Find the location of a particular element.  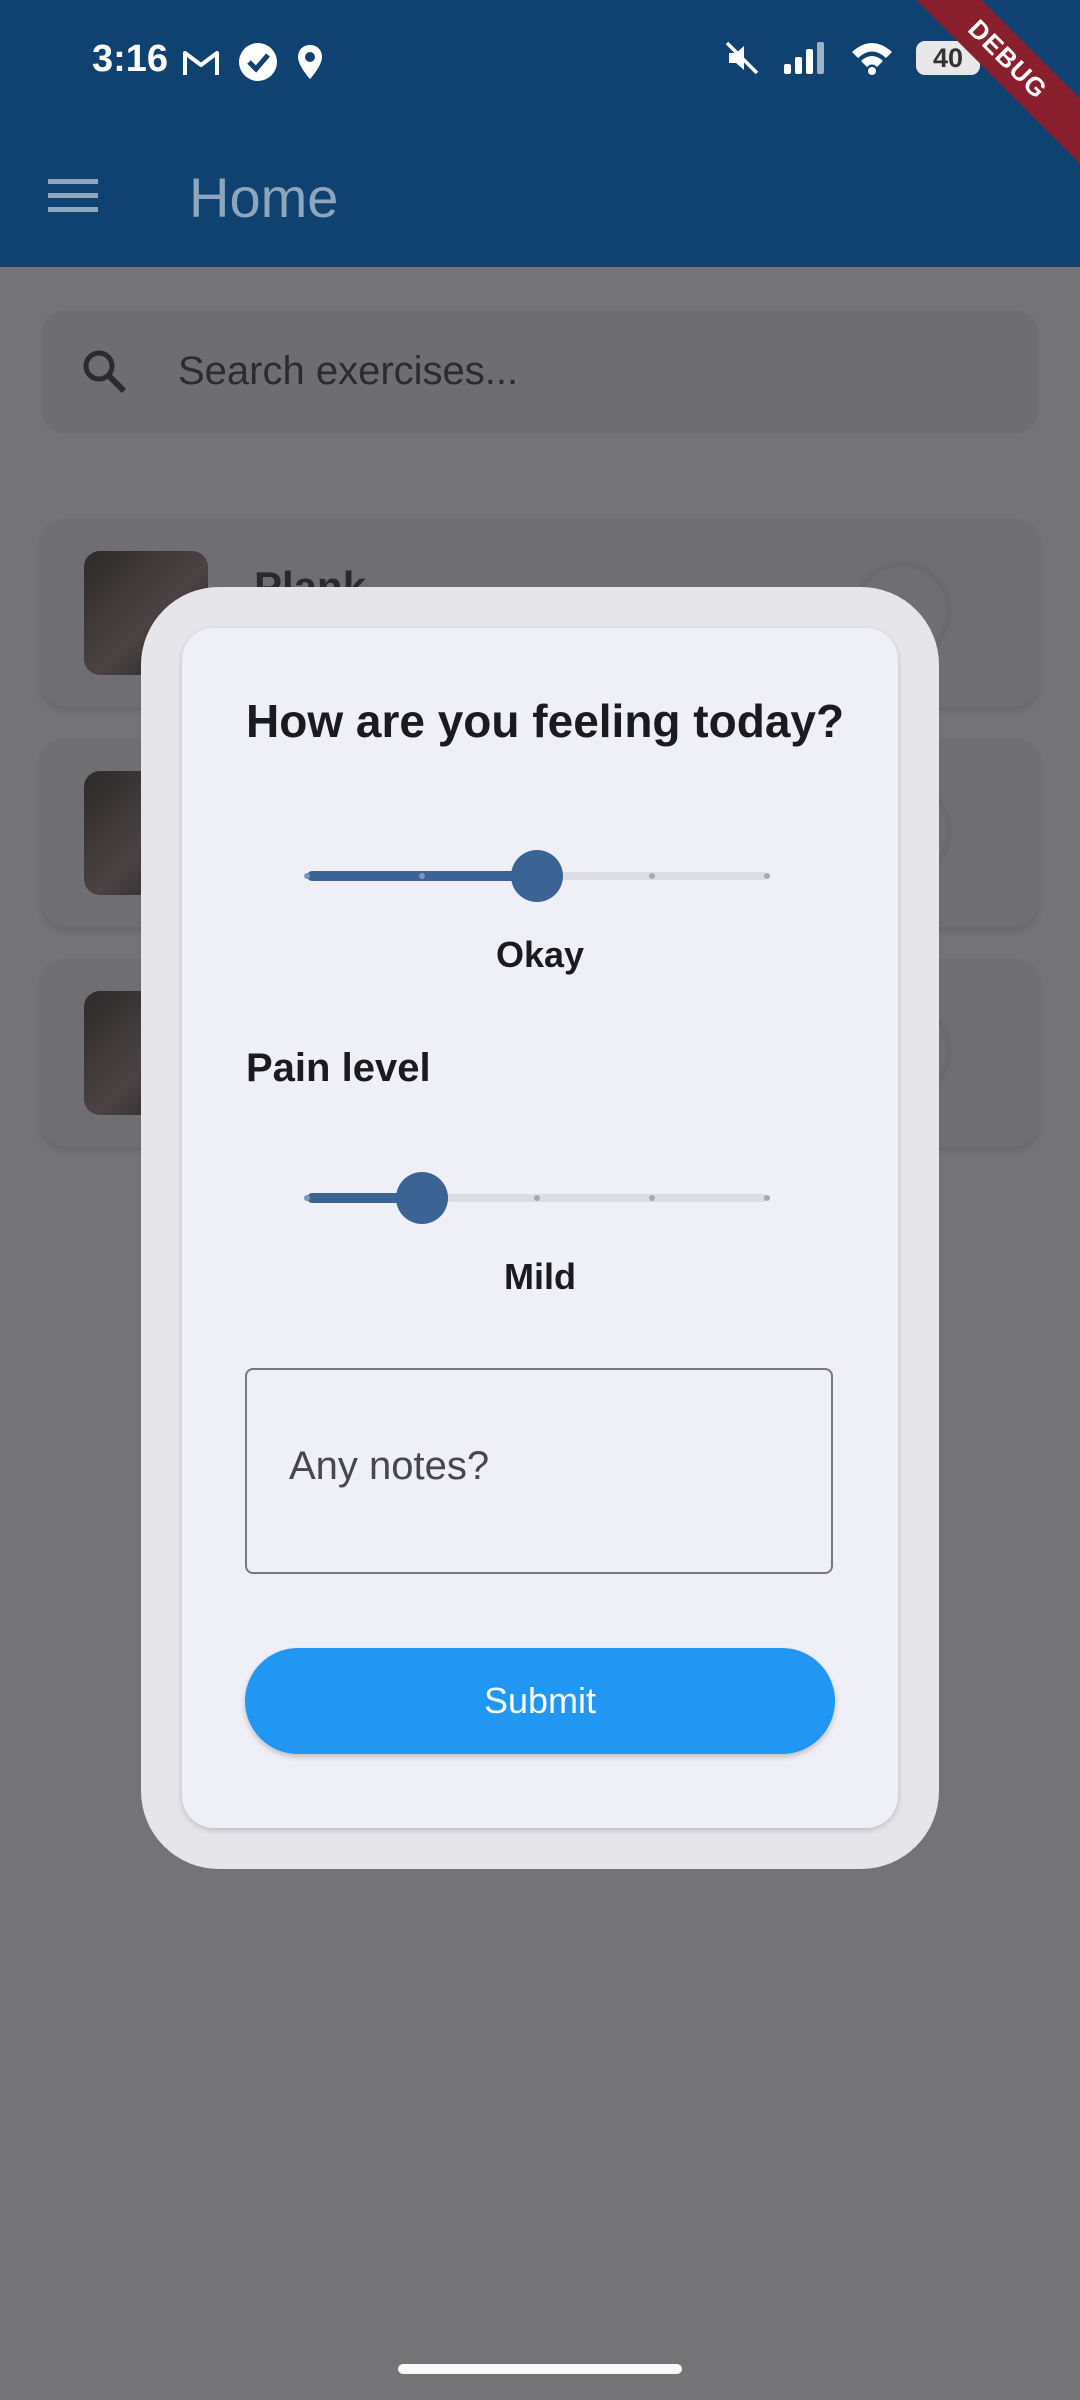

status-right-icons: 40 is located at coordinates (852, 58).